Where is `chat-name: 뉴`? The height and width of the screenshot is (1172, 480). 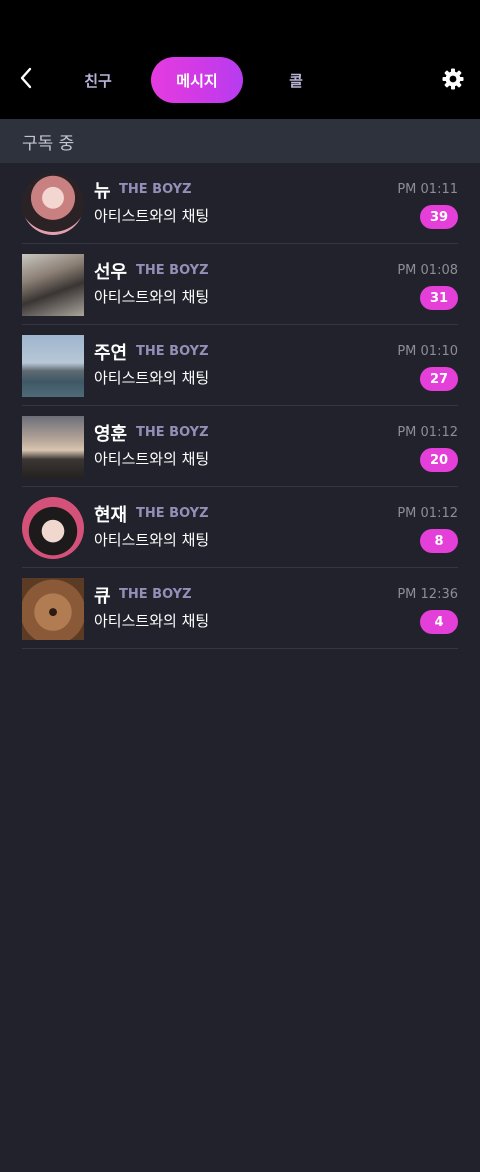 chat-name: 뉴 is located at coordinates (102, 191).